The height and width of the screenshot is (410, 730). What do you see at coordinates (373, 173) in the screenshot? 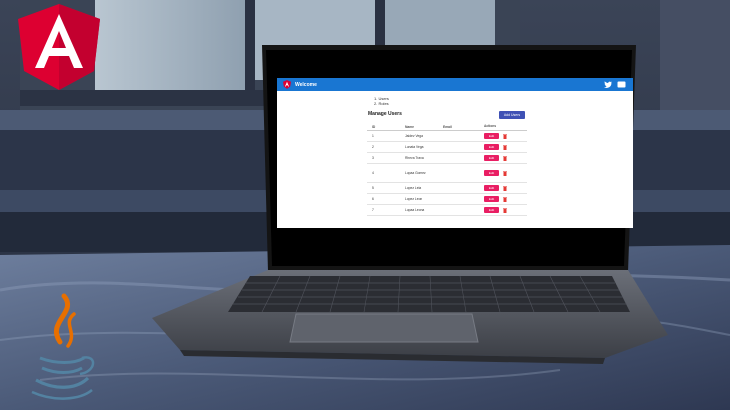
I see `cell-id: 4` at bounding box center [373, 173].